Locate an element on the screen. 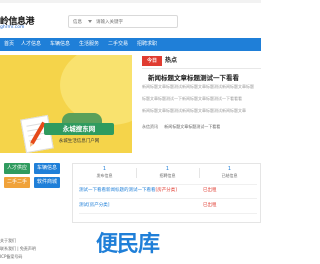  banner-subtitle: 永城生活信息门户网 is located at coordinates (79, 141).